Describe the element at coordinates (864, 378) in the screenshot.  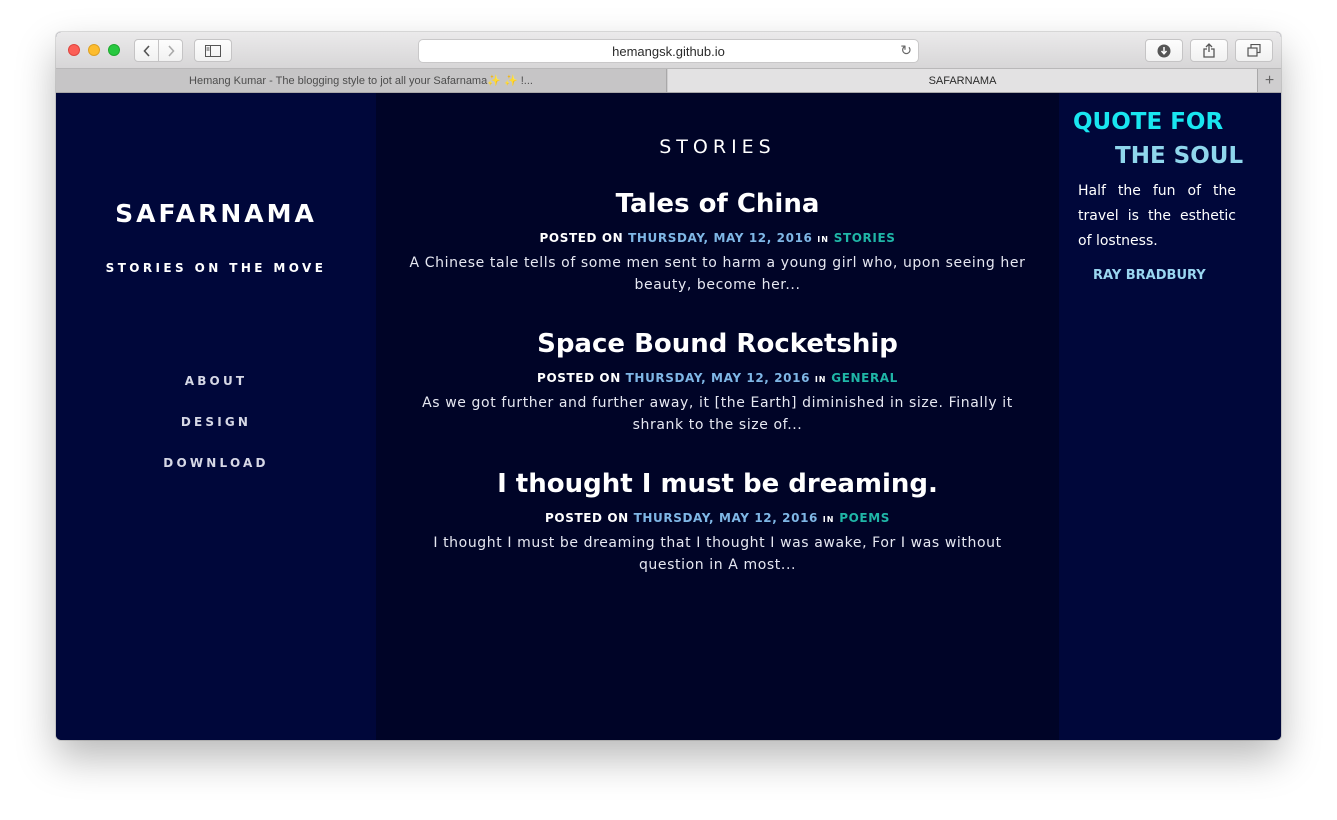
I see `post-category-link: GENERAL` at that location.